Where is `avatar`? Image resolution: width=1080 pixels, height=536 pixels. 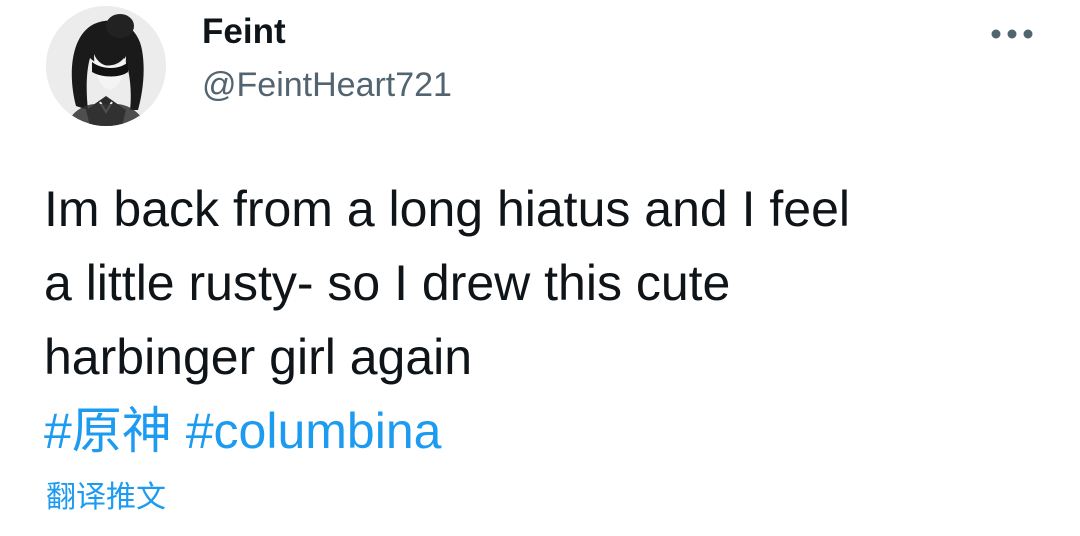 avatar is located at coordinates (106, 66).